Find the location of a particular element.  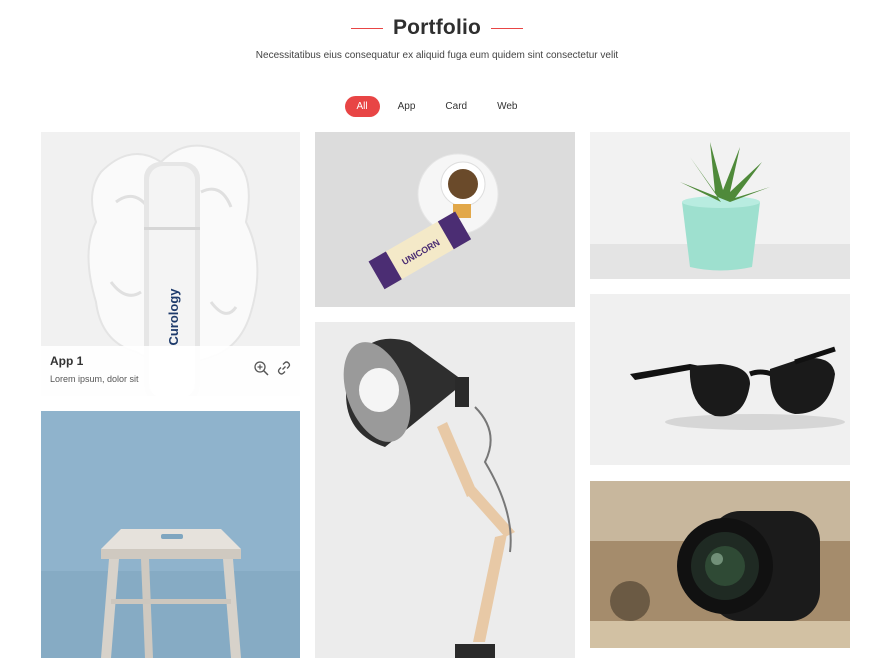

caption-subtitle: Lorem ipsum, dolor sit is located at coordinates (94, 379).